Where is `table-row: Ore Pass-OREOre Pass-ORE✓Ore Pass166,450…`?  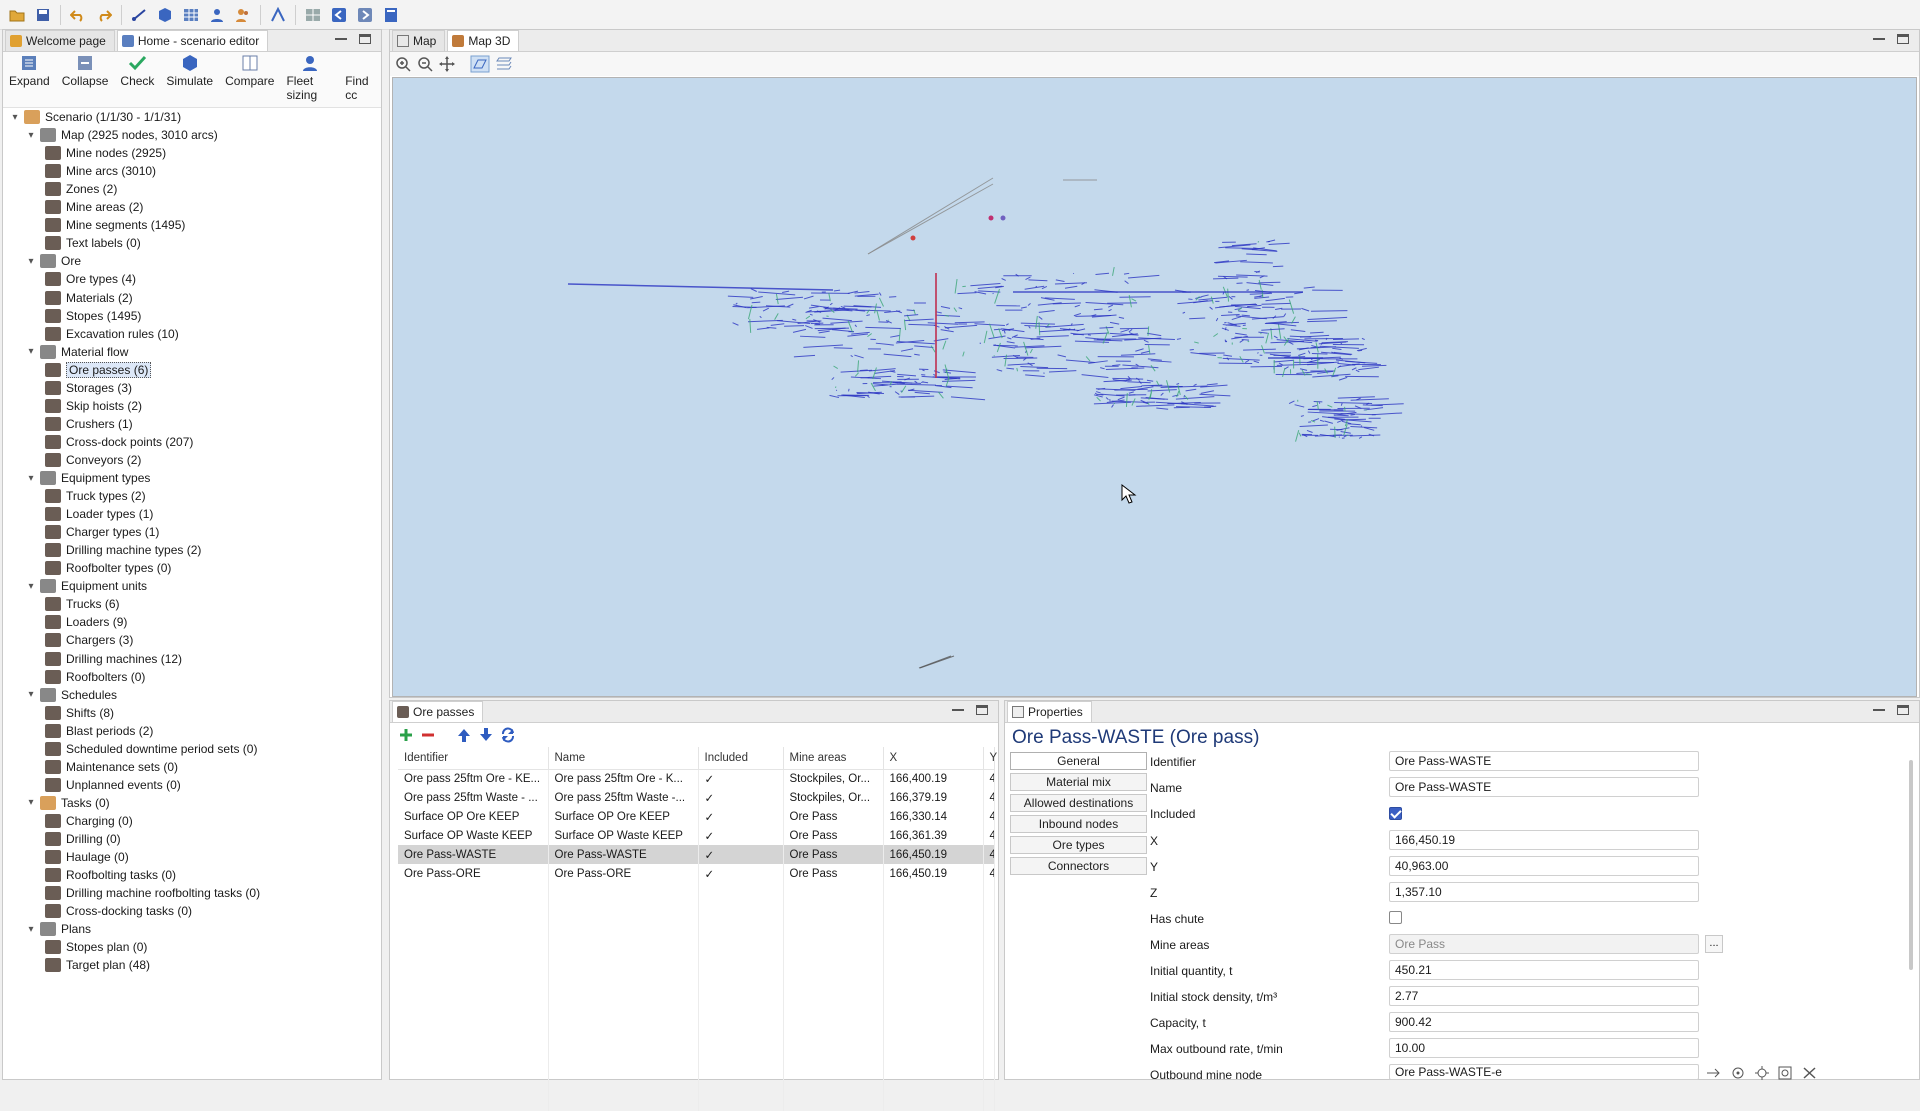
table-row: Ore Pass-OREOre Pass-ORE✓Ore Pass166,450… is located at coordinates (696, 873).